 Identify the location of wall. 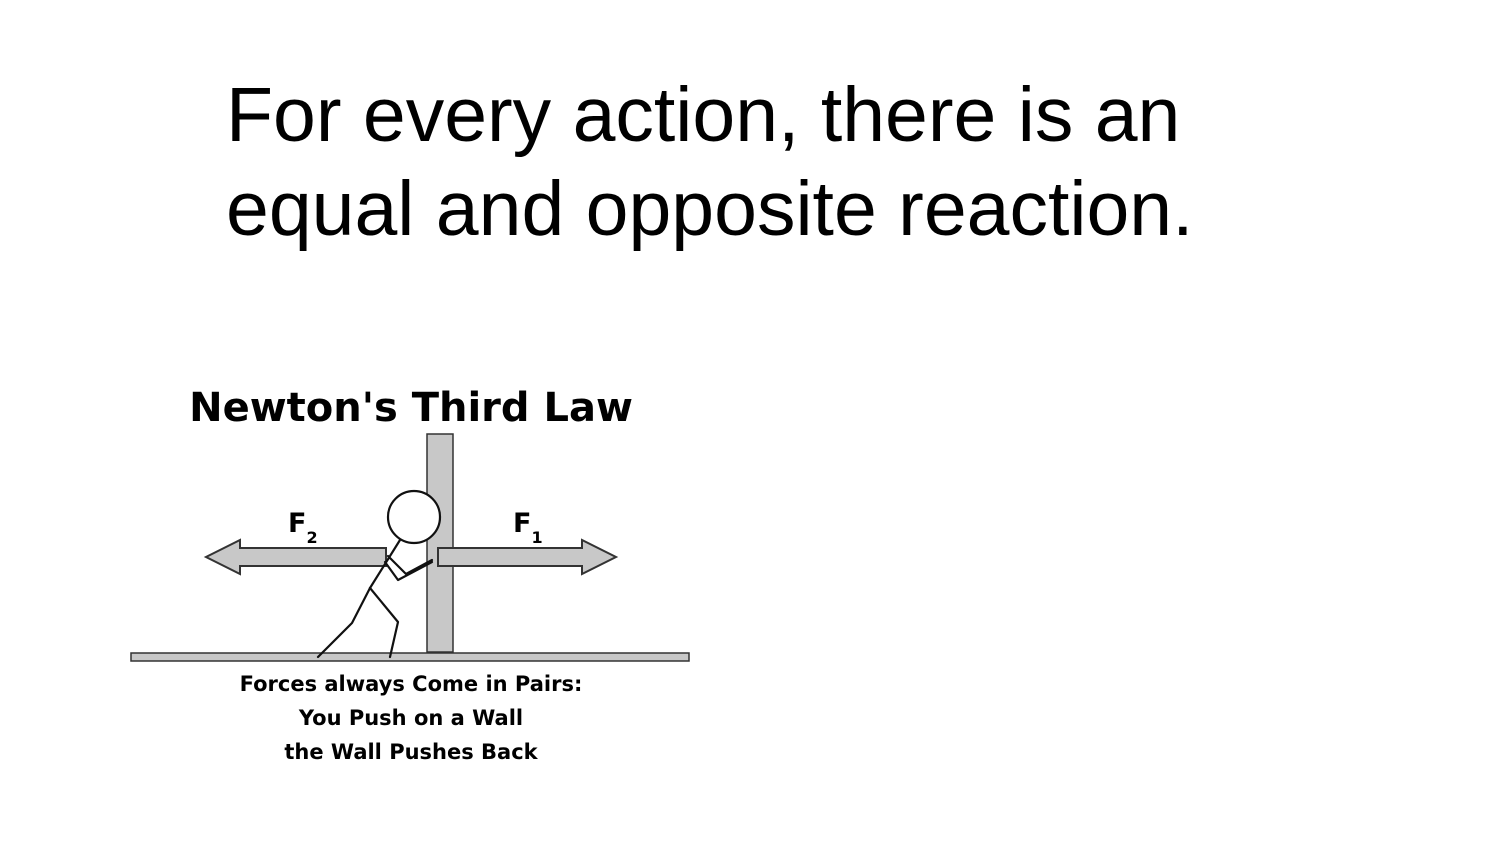
(440, 543).